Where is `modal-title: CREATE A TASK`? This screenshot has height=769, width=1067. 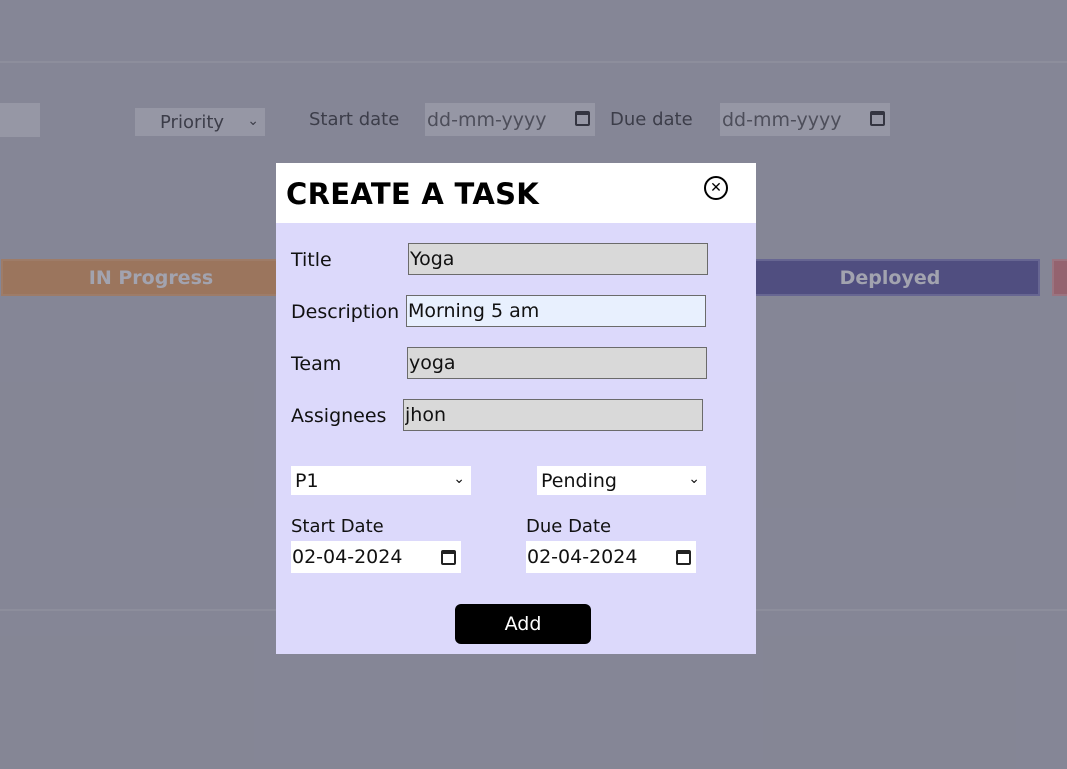 modal-title: CREATE A TASK is located at coordinates (413, 194).